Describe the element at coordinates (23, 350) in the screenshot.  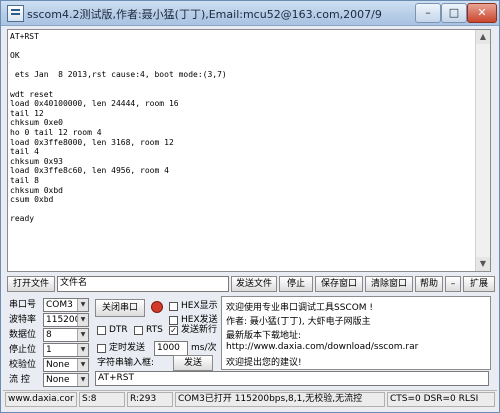
I see `stopbits-label: 停止位` at that location.